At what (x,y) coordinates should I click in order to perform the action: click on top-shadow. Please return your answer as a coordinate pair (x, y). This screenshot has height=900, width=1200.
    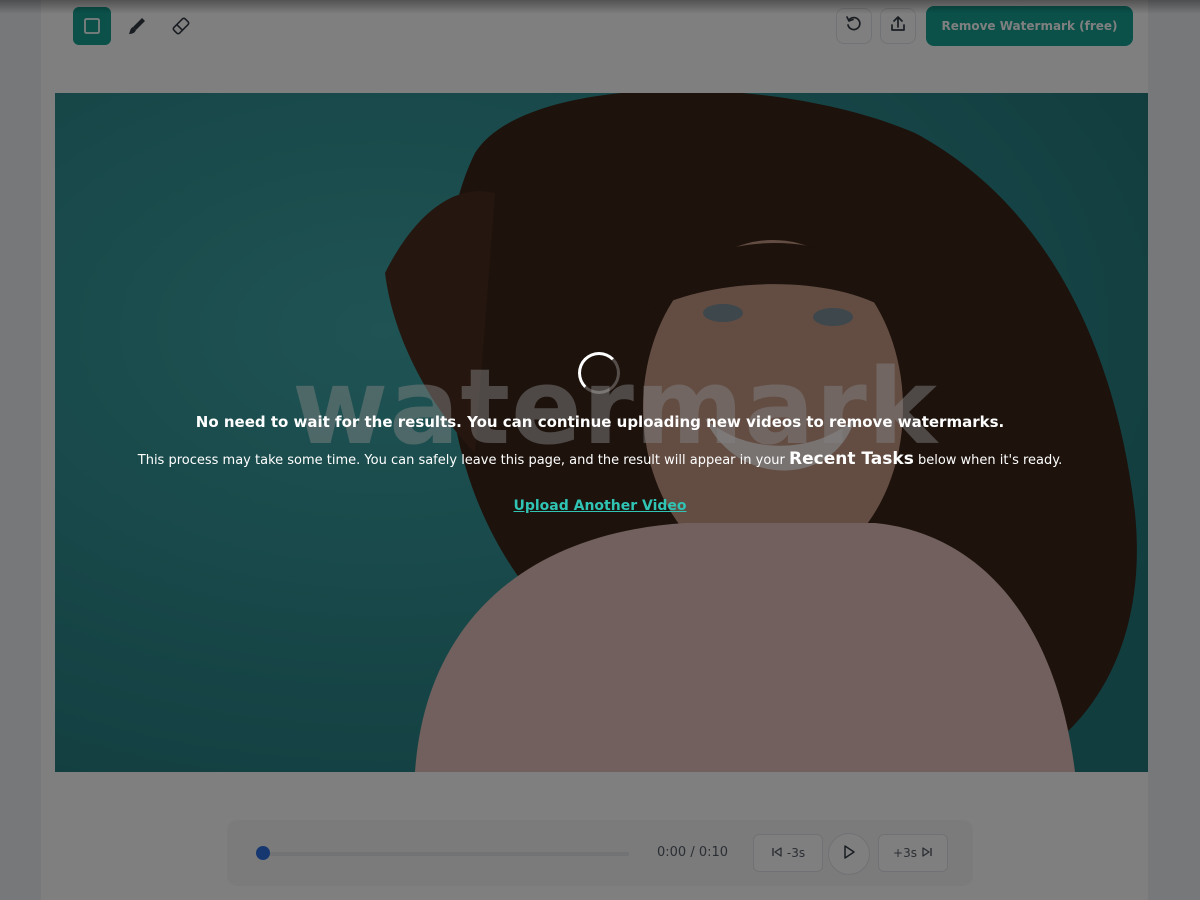
    Looking at the image, I should click on (600, 7).